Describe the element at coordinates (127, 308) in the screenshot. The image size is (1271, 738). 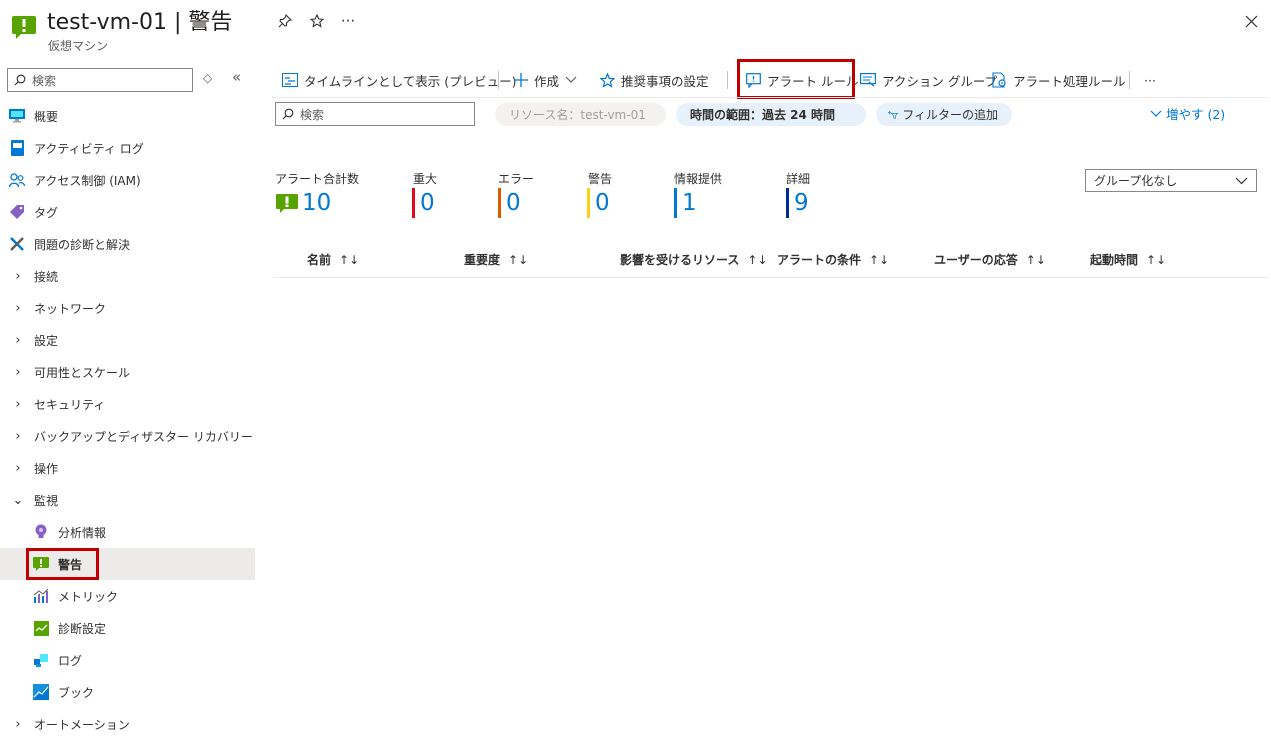
I see `sidebar-item-network: › ネットワーク` at that location.